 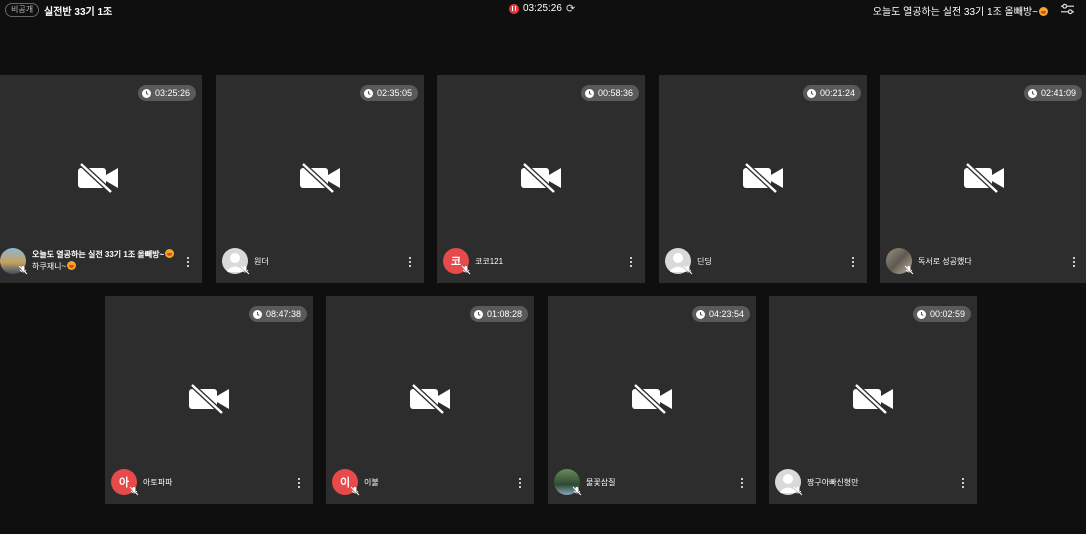 I want to click on participant-name: 오늘도 열공하는 실전 33기 1조 올빼방~ 하쿠재니~, so click(x=103, y=261).